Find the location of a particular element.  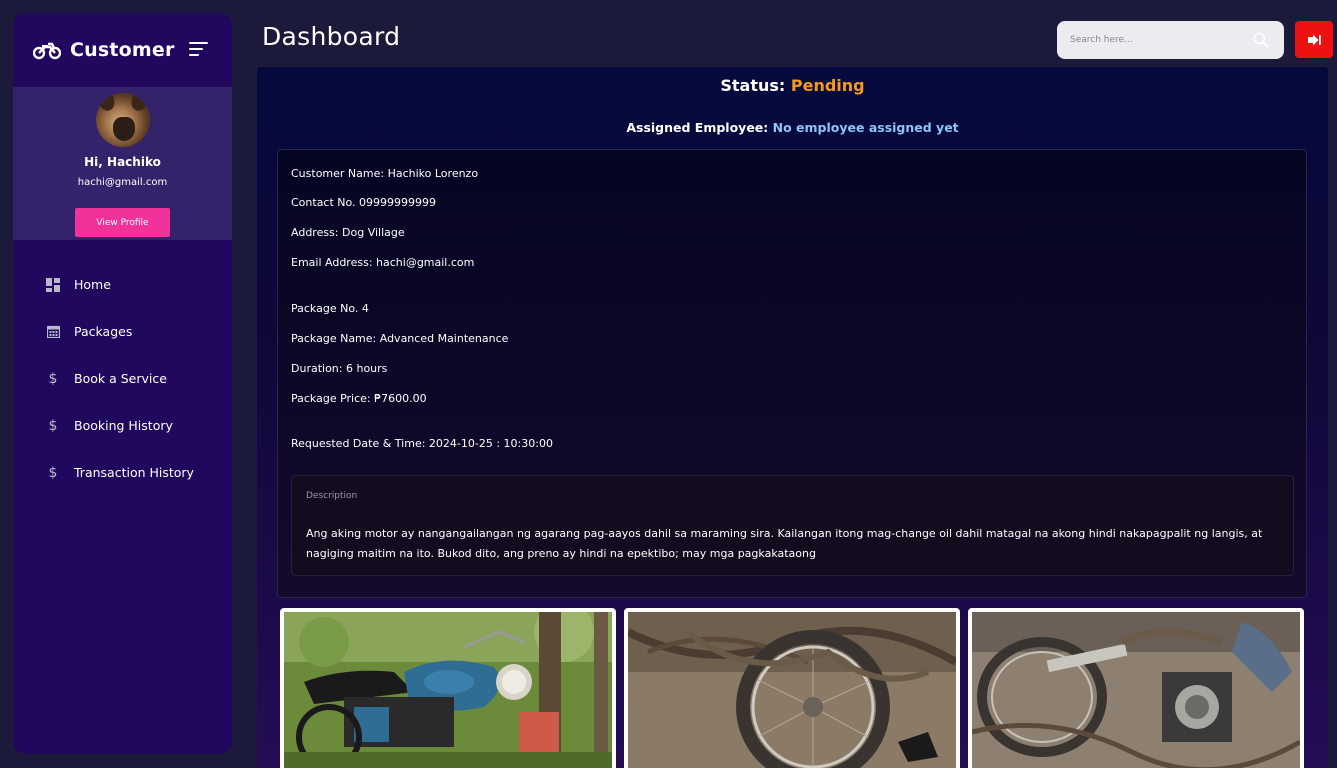

profile-greeting: Hi, Hachiko is located at coordinates (122, 162).